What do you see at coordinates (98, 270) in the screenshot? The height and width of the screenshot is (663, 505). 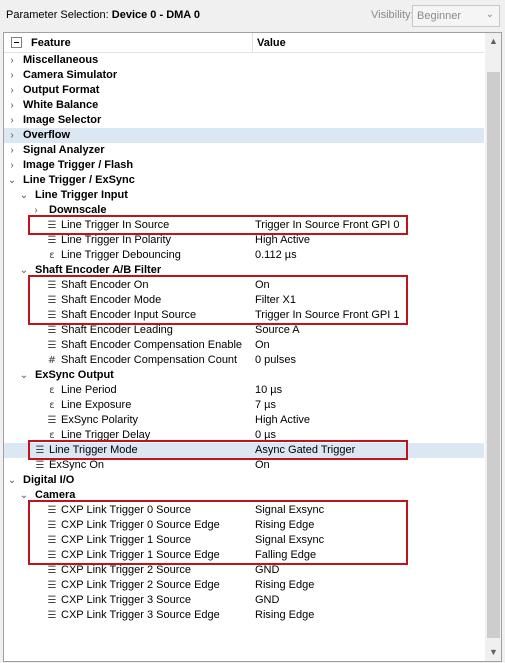 I see `feature-name: Shaft Encoder A/B Filter` at bounding box center [98, 270].